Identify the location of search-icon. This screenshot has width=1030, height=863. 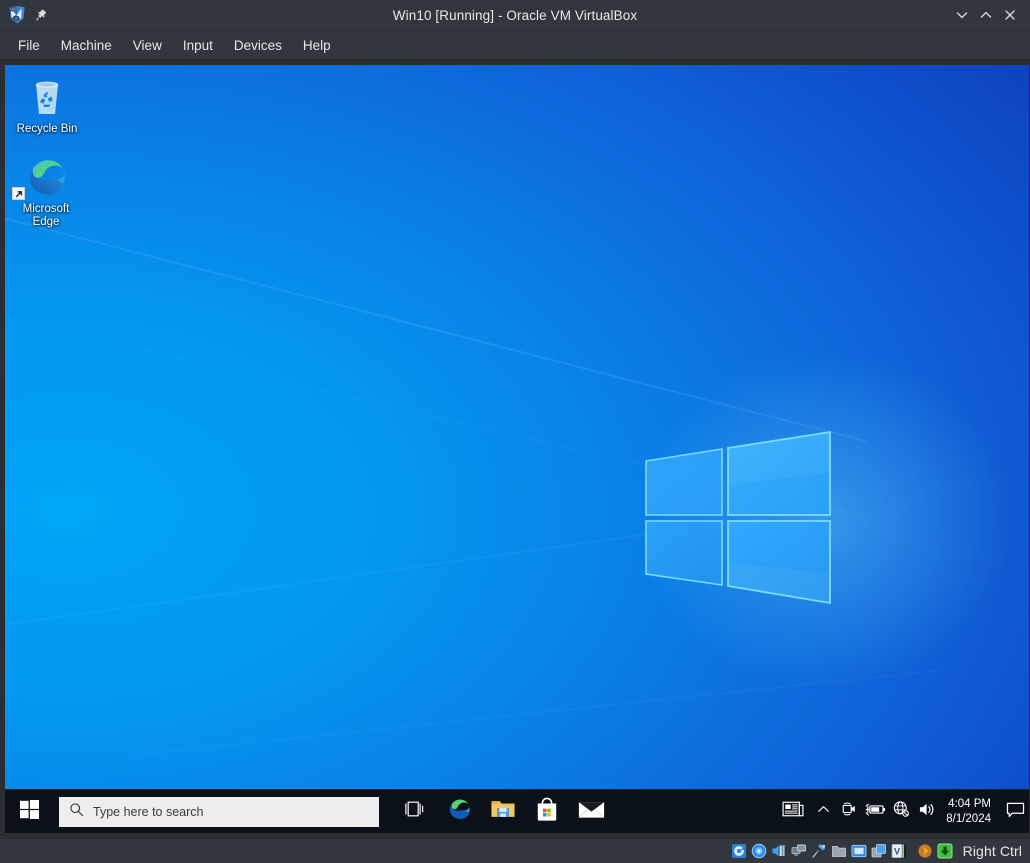
(76, 812).